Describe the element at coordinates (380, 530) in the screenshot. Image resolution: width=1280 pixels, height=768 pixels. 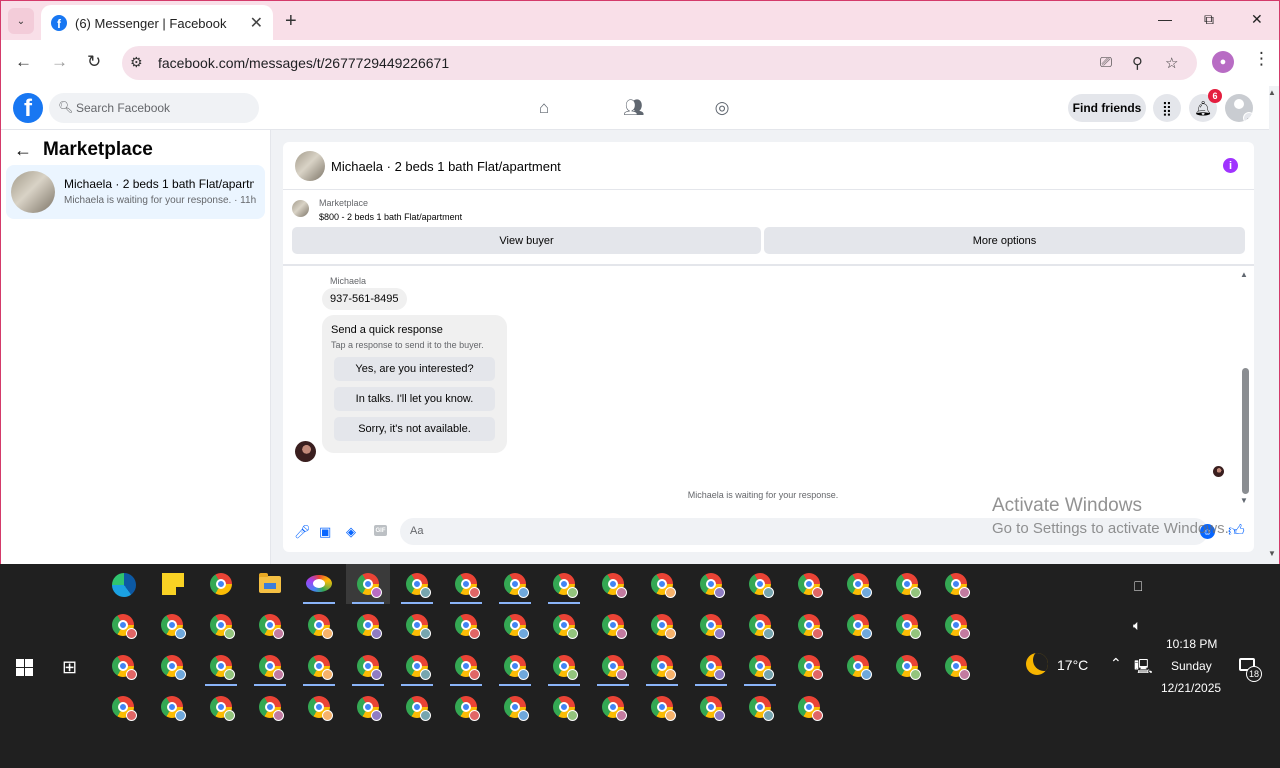
I see `gif-icon: GIF` at that location.